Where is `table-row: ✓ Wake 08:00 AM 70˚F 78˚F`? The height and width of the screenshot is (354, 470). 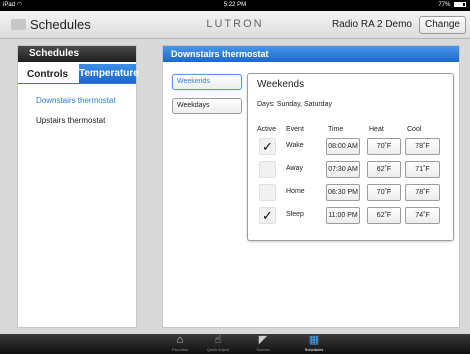
table-row: ✓ Wake 08:00 AM 70˚F 78˚F is located at coordinates (350, 148).